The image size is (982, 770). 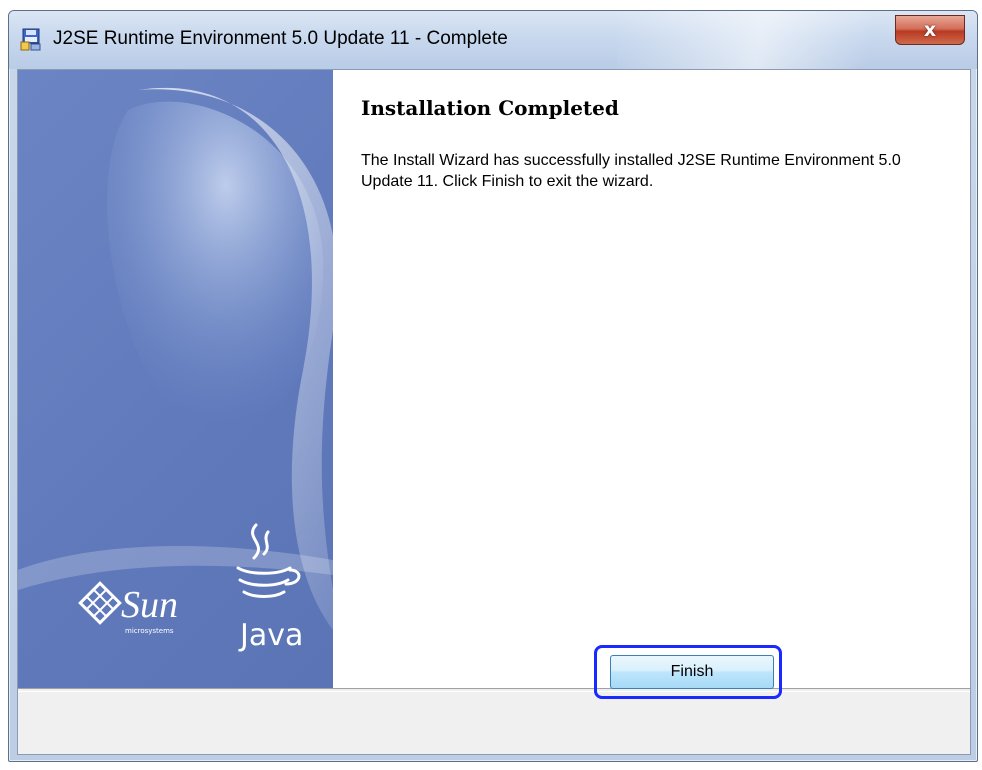 I want to click on finish-button: Finish, so click(x=692, y=672).